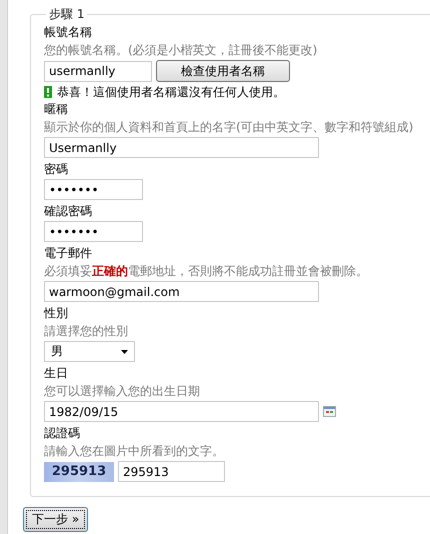 The height and width of the screenshot is (534, 430). Describe the element at coordinates (67, 14) in the screenshot. I see `step-legend: 步驟 1` at that location.